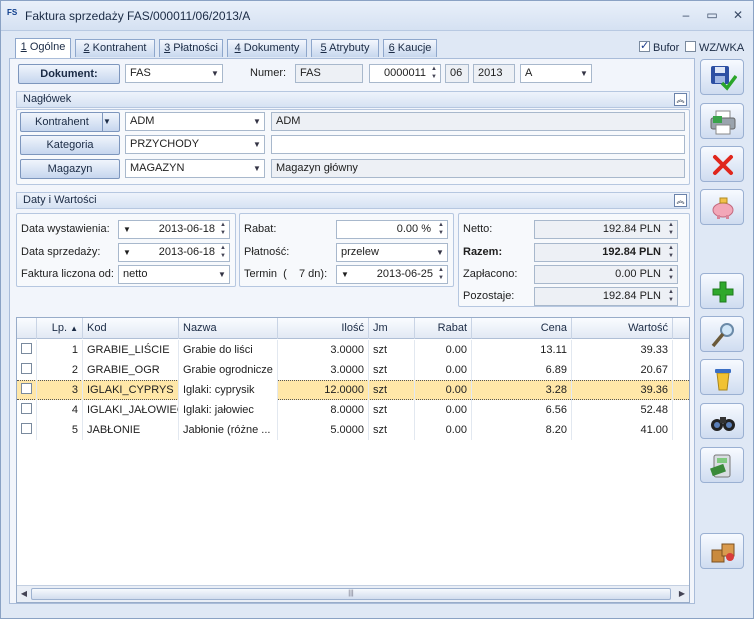 The image size is (754, 619). What do you see at coordinates (353, 99) in the screenshot?
I see `naglowek-section-header: Nagłówek ︽` at bounding box center [353, 99].